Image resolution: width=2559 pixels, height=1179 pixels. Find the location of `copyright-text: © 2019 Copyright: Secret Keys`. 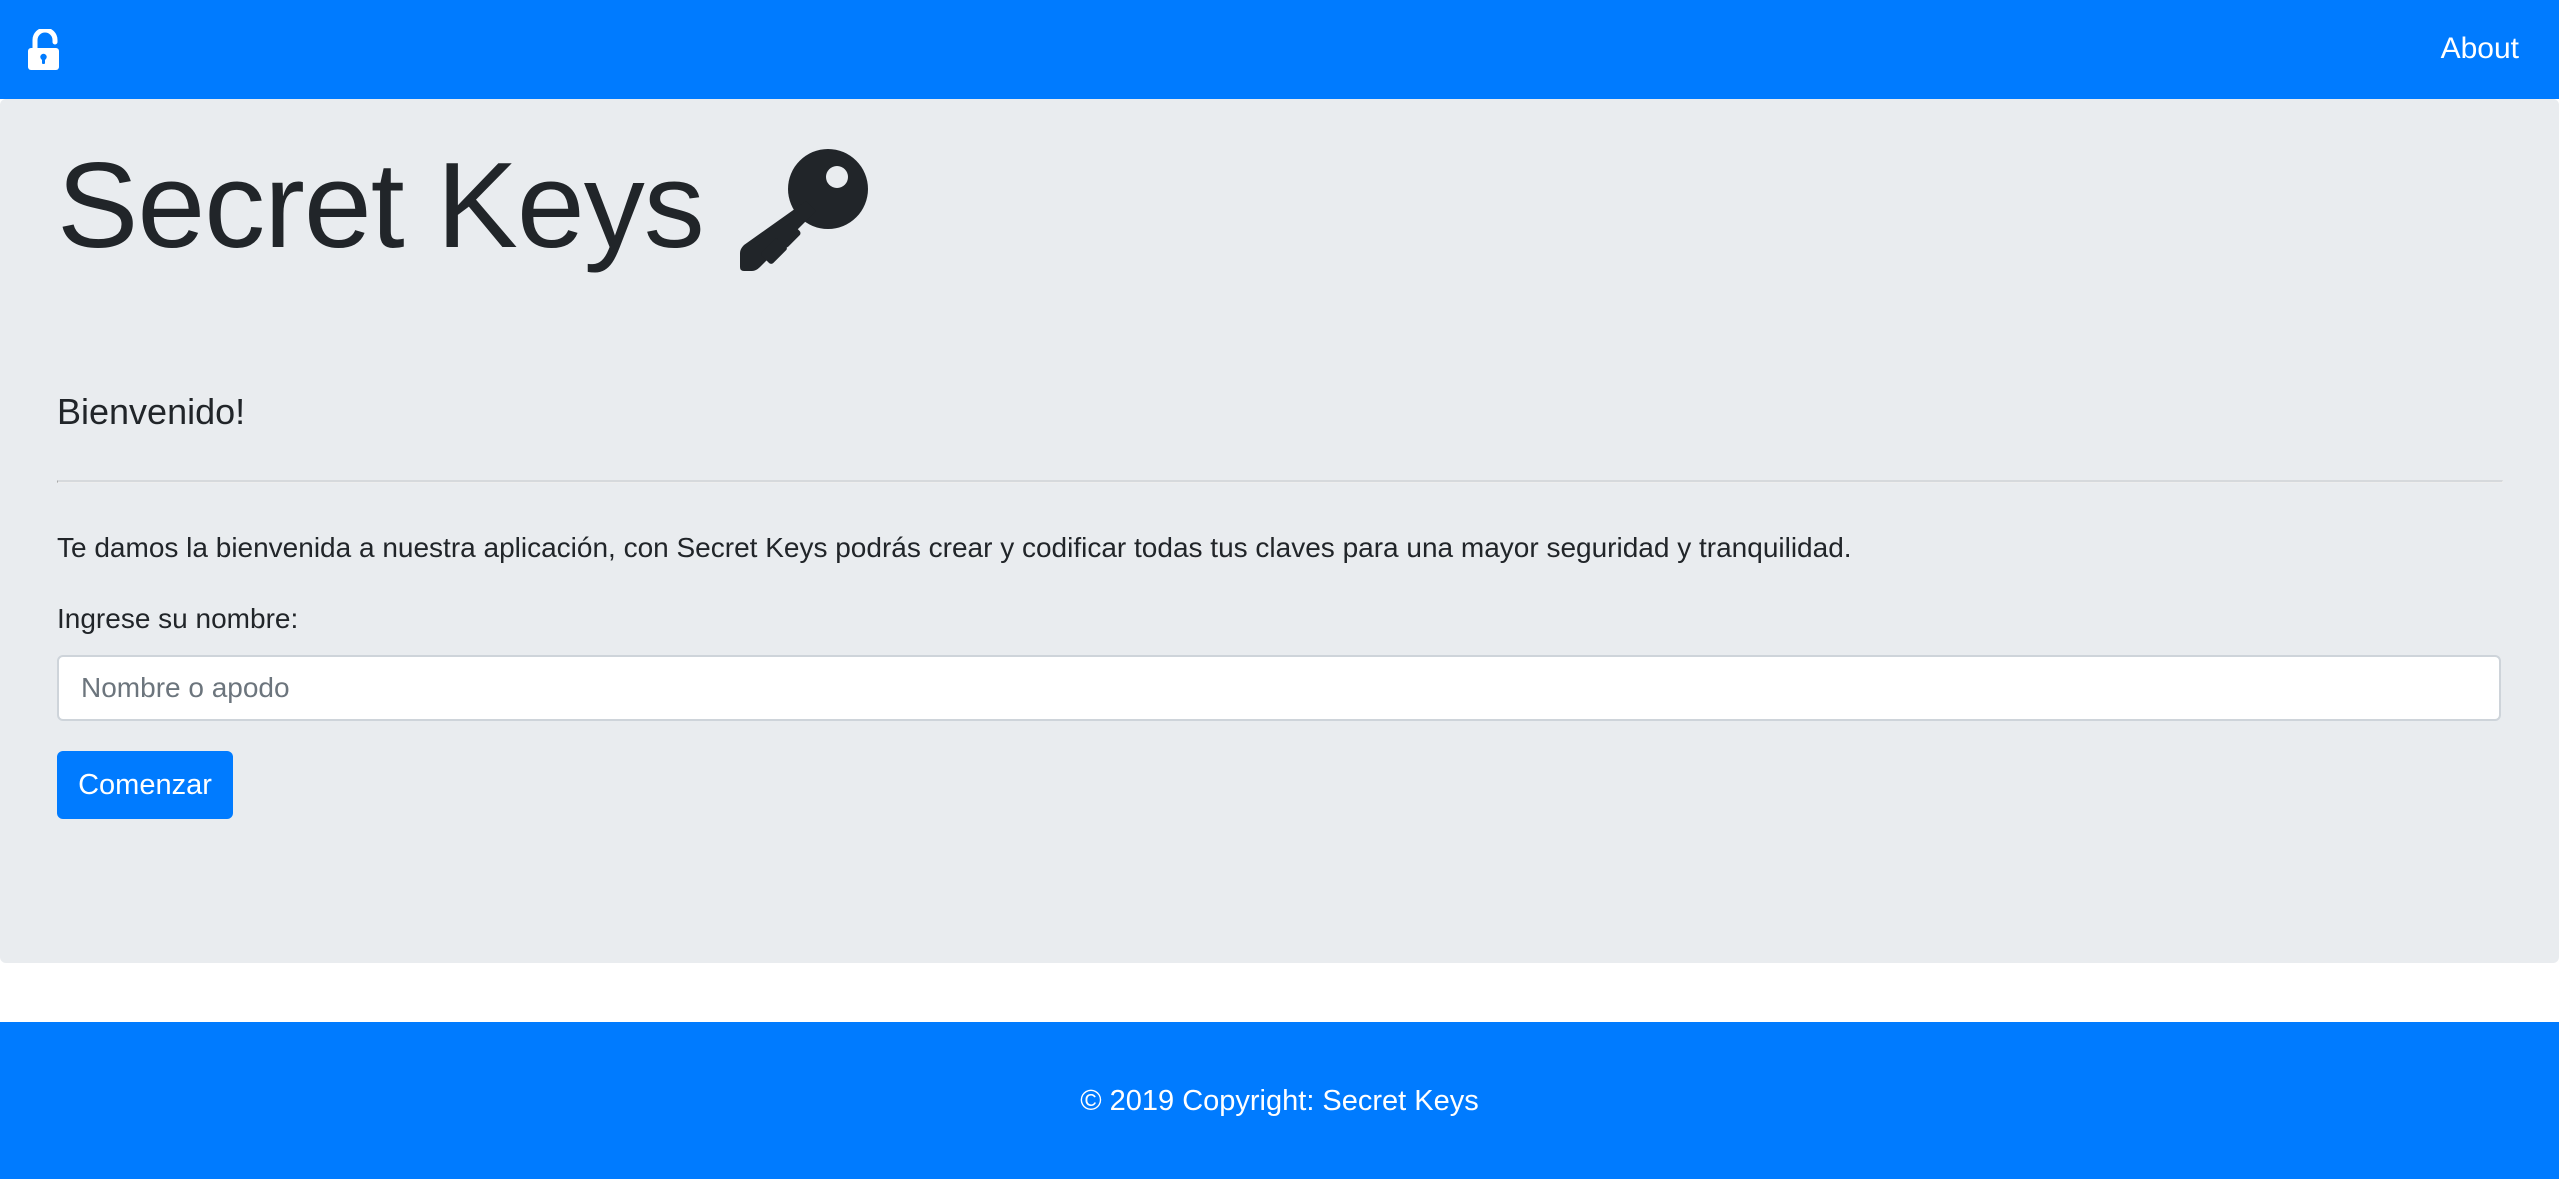

copyright-text: © 2019 Copyright: Secret Keys is located at coordinates (1279, 1100).